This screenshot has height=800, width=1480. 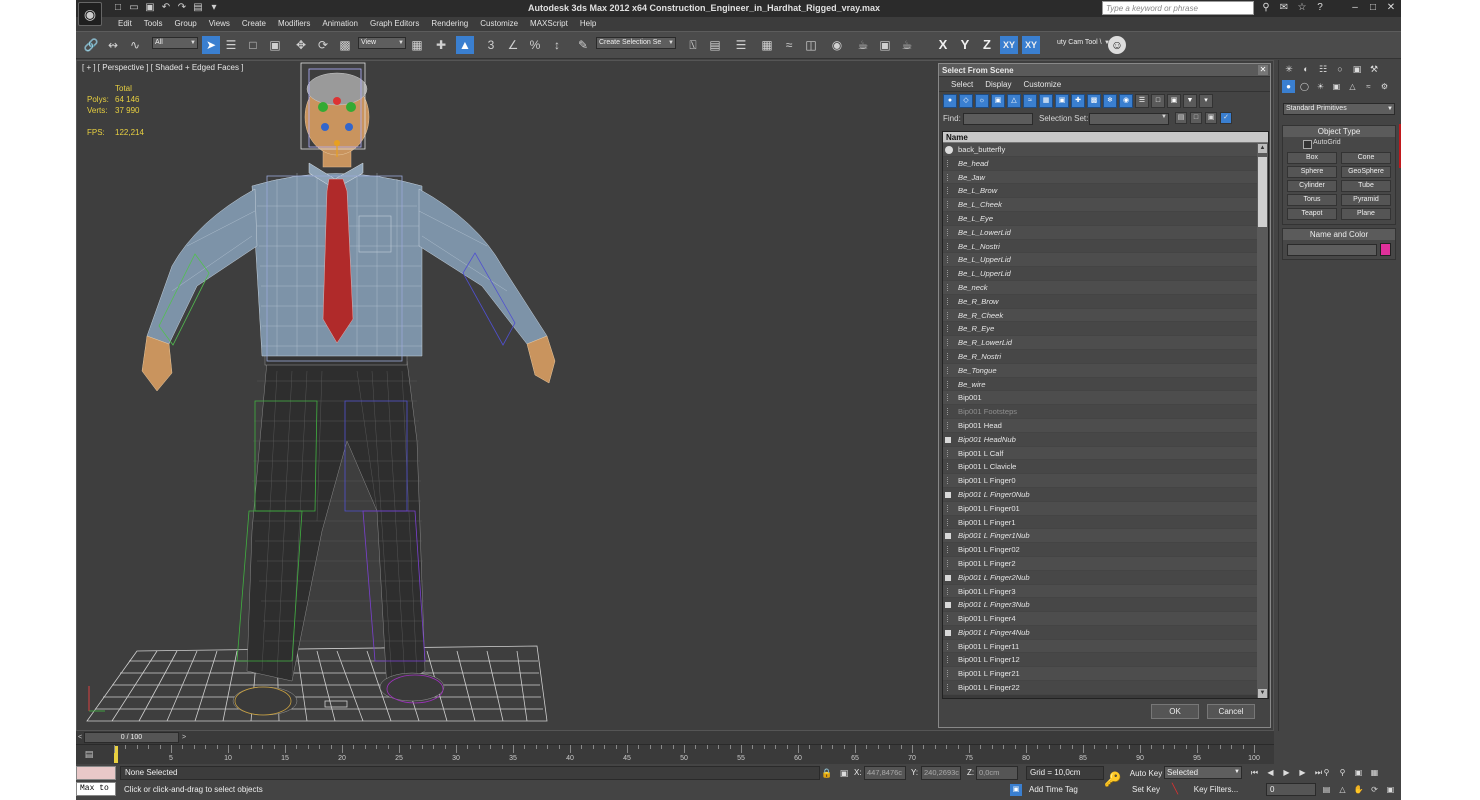 I want to click on modify-tab-icon: ◐, so click(x=1306, y=69).